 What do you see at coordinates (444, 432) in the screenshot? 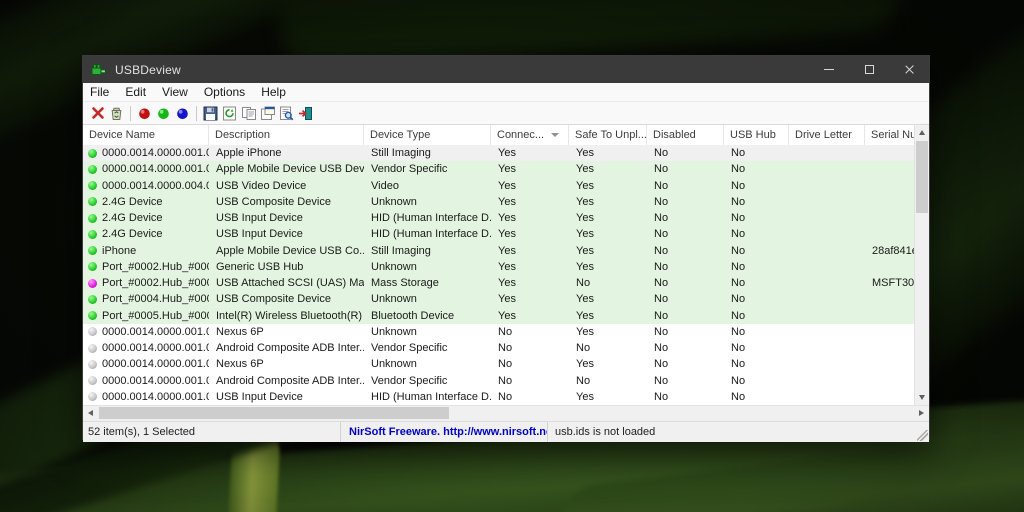
I see `status-nirsoft-link: NirSoft Freeware. http://www.nirsoft.net` at bounding box center [444, 432].